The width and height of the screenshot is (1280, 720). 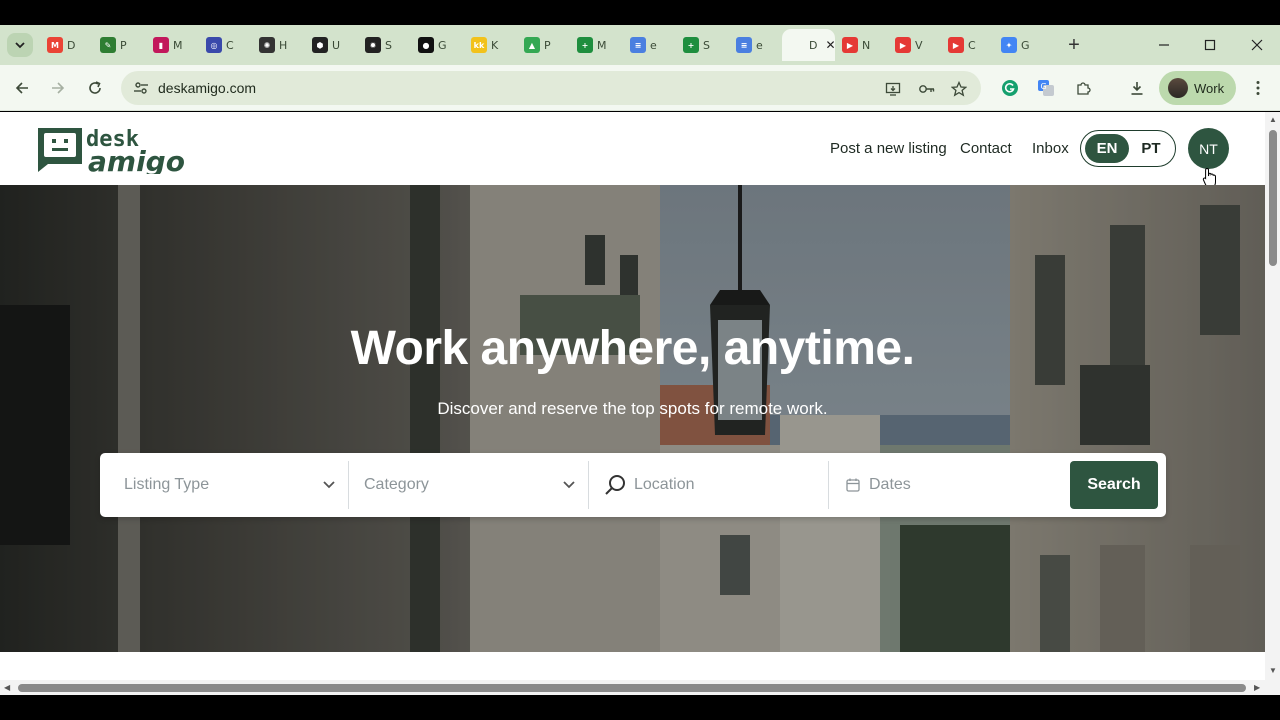 I want to click on tools-icon: ✎, so click(x=108, y=45).